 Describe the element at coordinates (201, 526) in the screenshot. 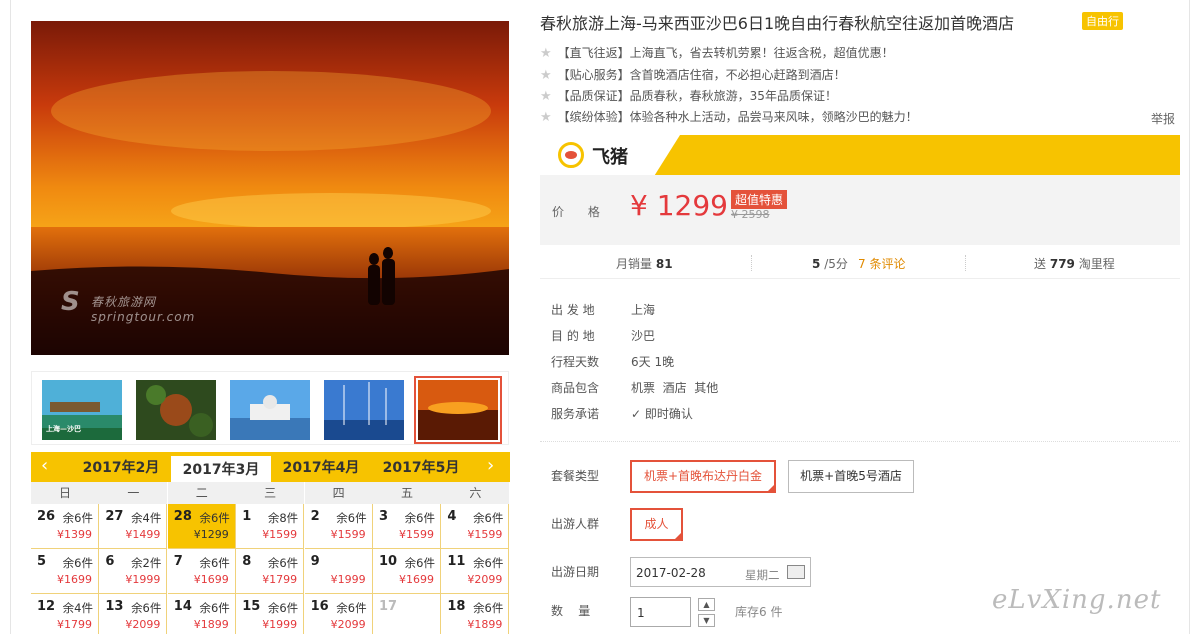

I see `calendar-day-cell: 28 余6件 ¥1299` at that location.